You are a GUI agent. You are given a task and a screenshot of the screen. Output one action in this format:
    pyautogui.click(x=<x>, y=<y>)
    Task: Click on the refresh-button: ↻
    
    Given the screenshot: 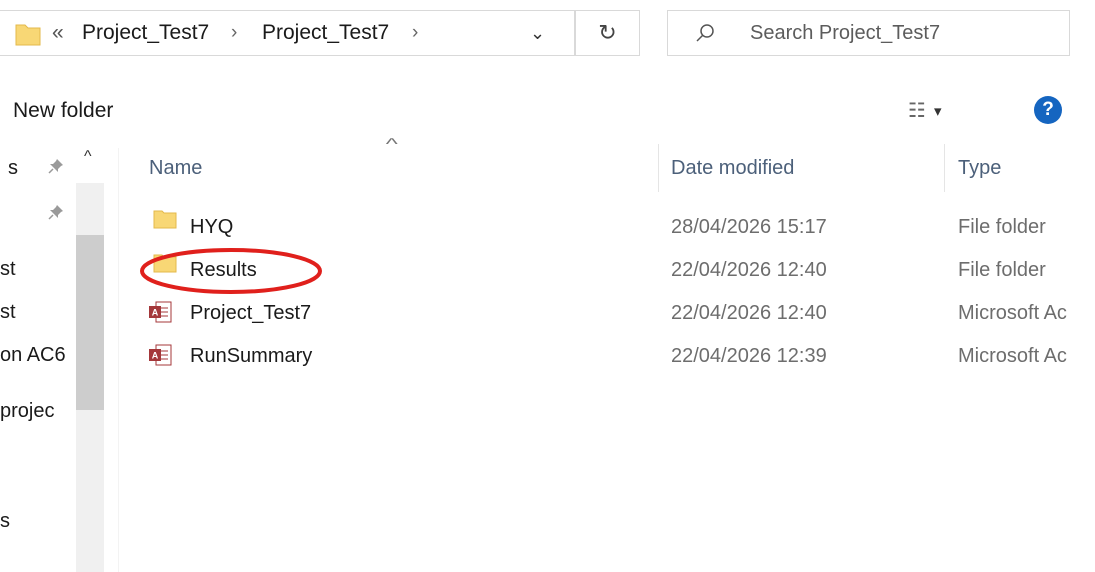 What is the action you would take?
    pyautogui.click(x=607, y=33)
    